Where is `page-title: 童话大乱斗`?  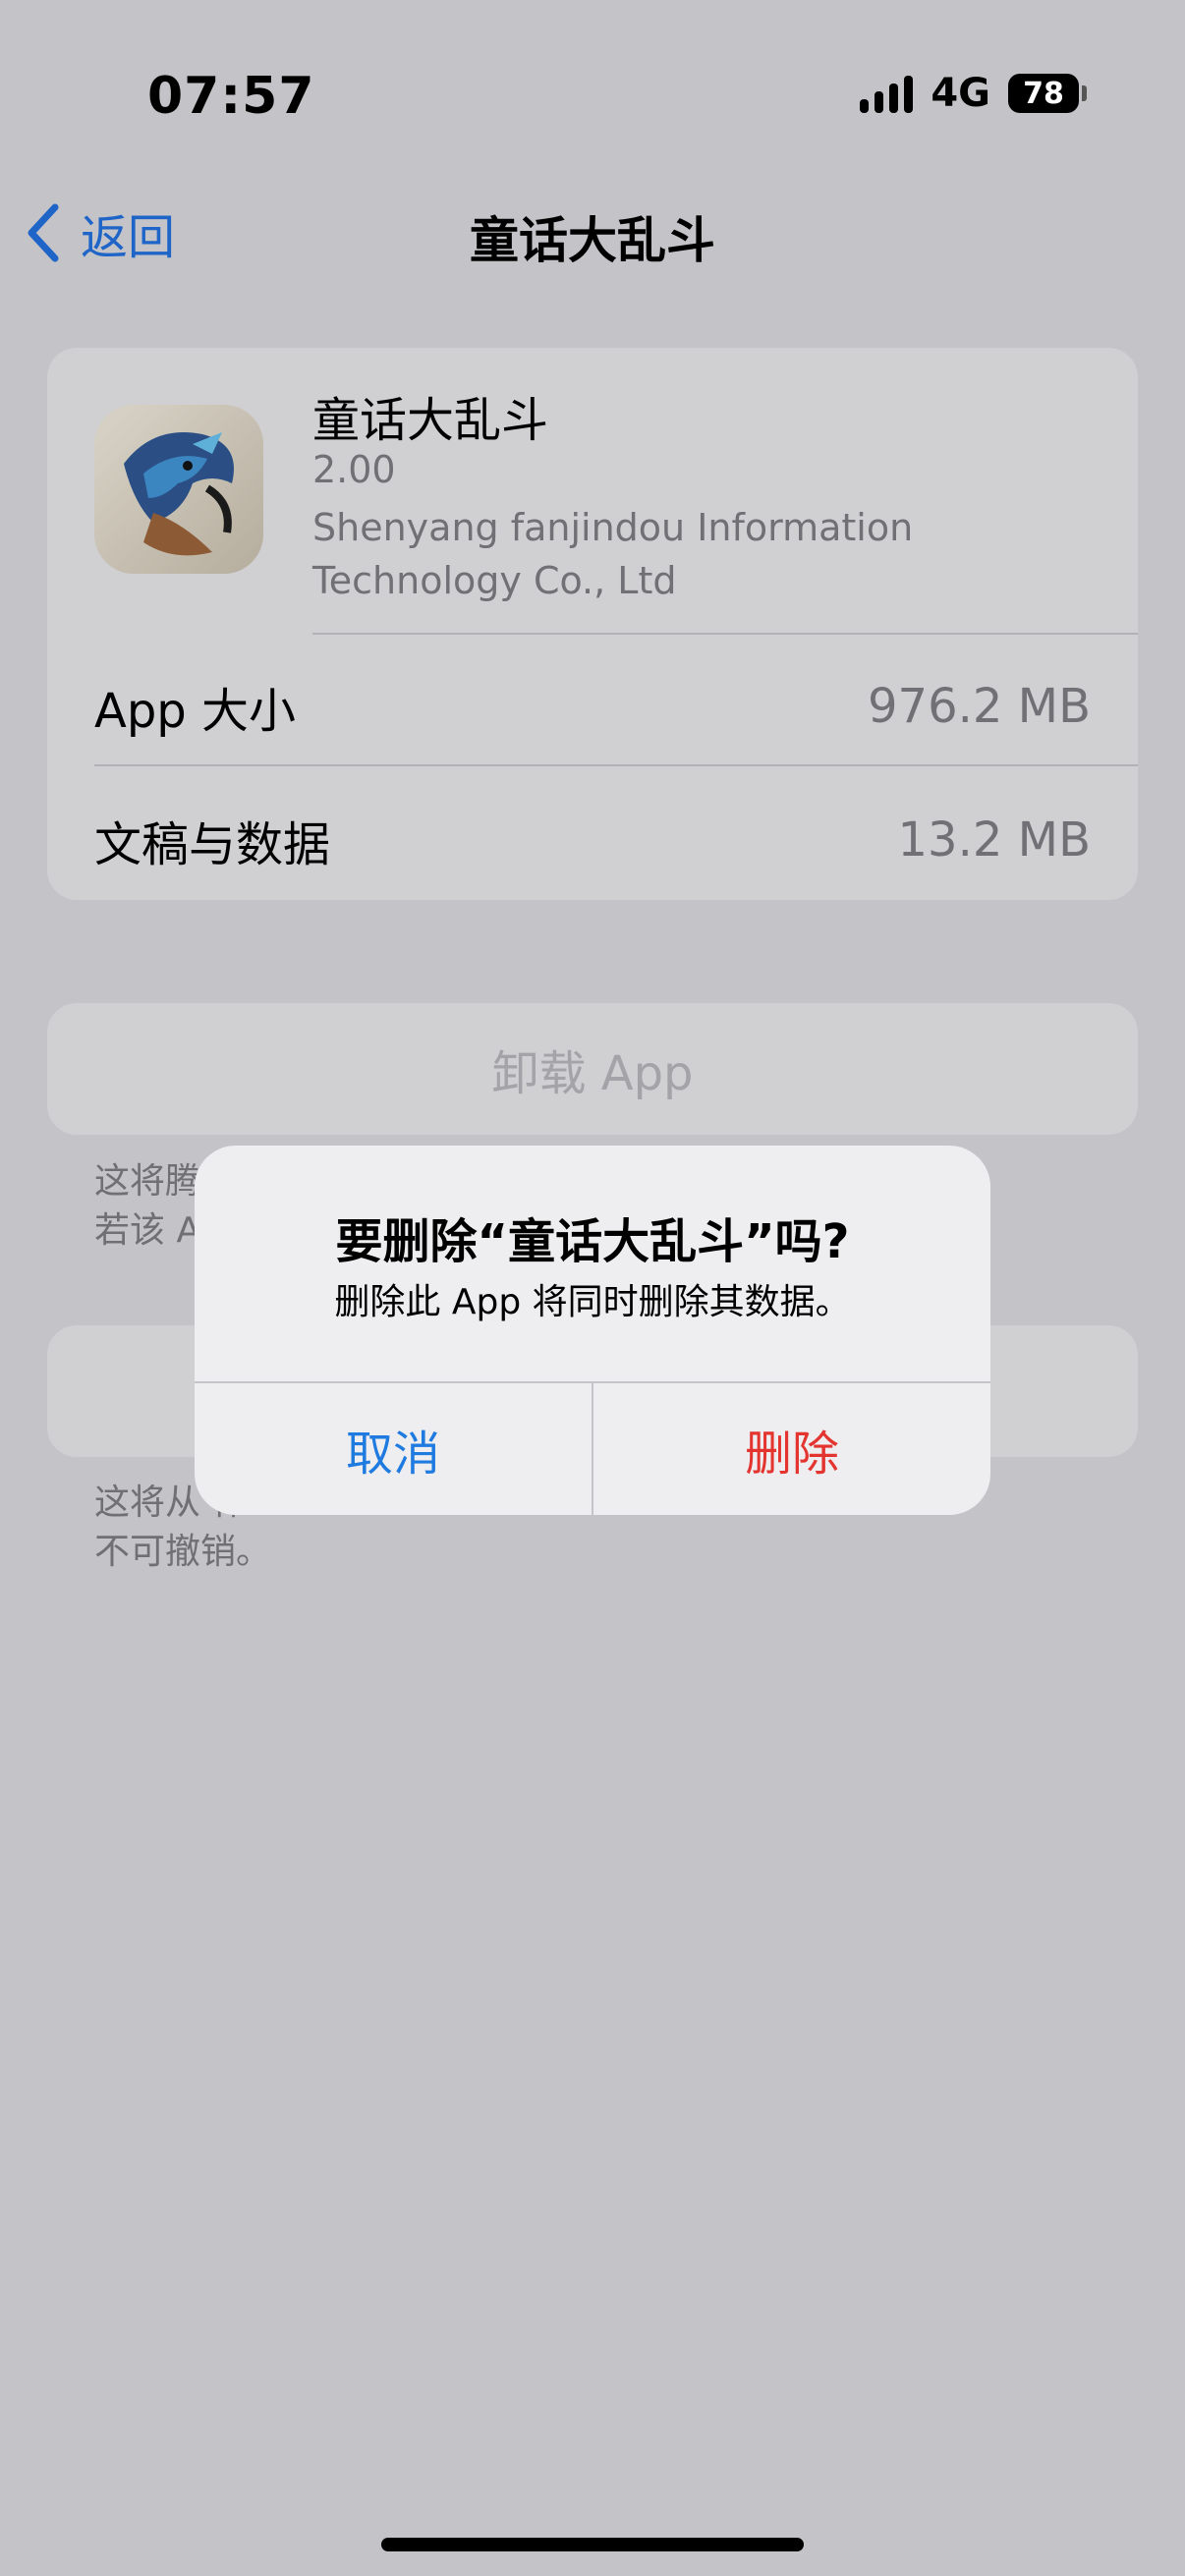
page-title: 童话大乱斗 is located at coordinates (592, 240).